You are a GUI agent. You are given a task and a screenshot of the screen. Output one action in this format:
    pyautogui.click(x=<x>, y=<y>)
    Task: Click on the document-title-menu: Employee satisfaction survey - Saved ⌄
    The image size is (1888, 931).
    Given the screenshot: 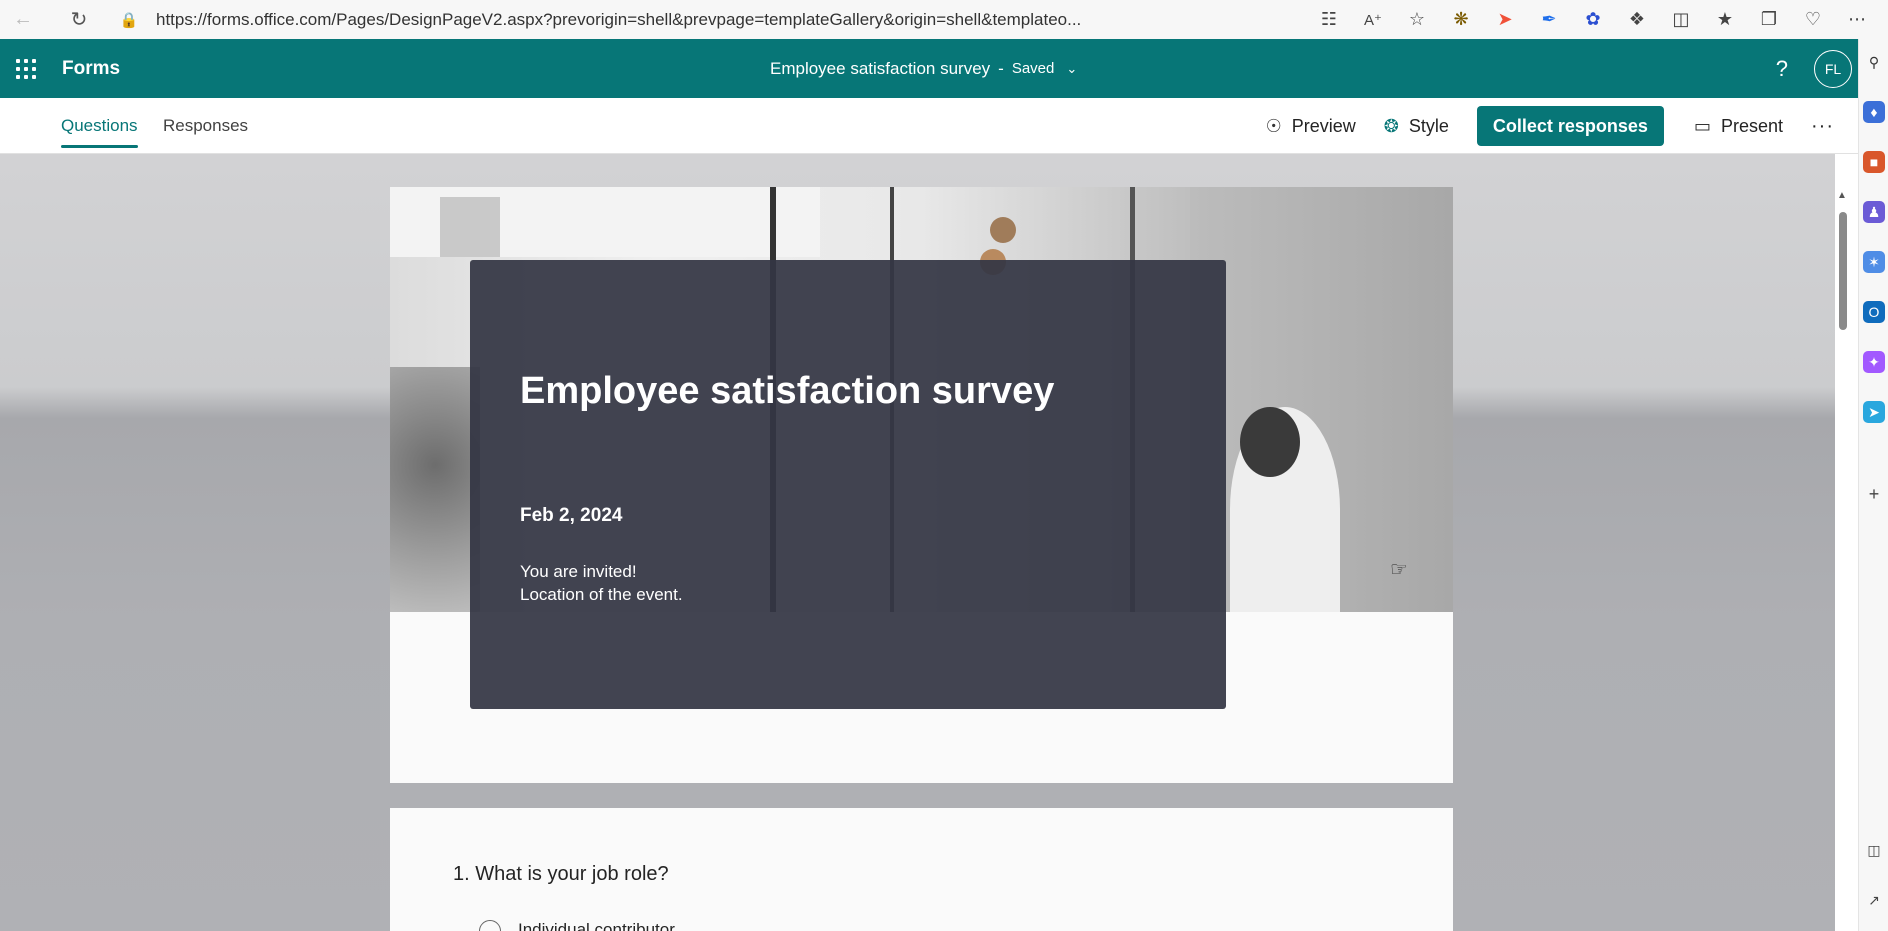 What is the action you would take?
    pyautogui.click(x=923, y=68)
    